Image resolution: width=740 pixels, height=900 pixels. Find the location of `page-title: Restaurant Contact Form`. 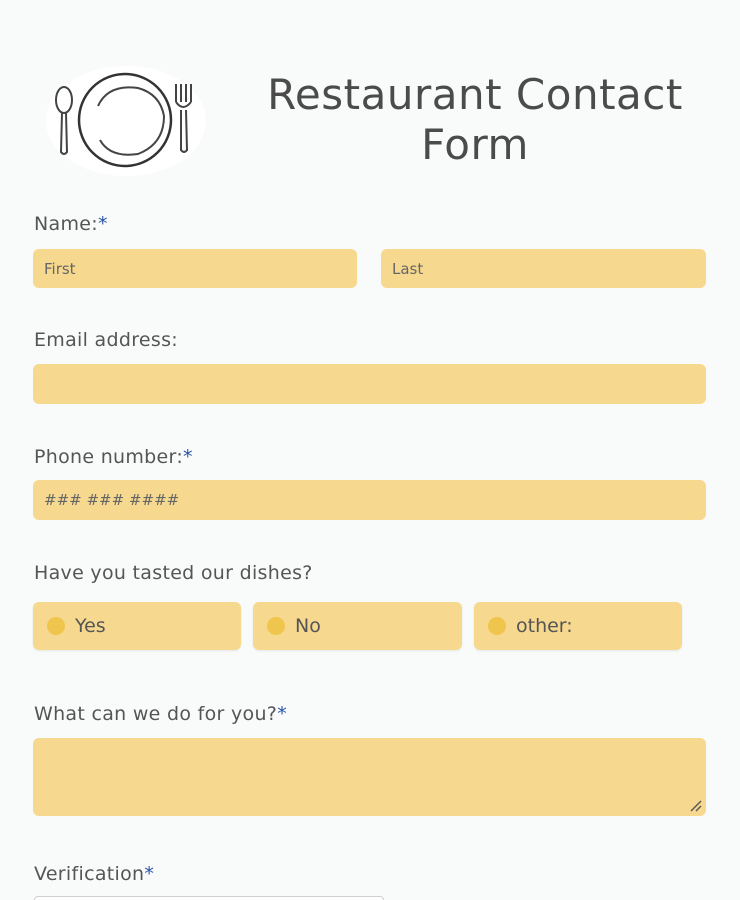

page-title: Restaurant Contact Form is located at coordinates (475, 119).